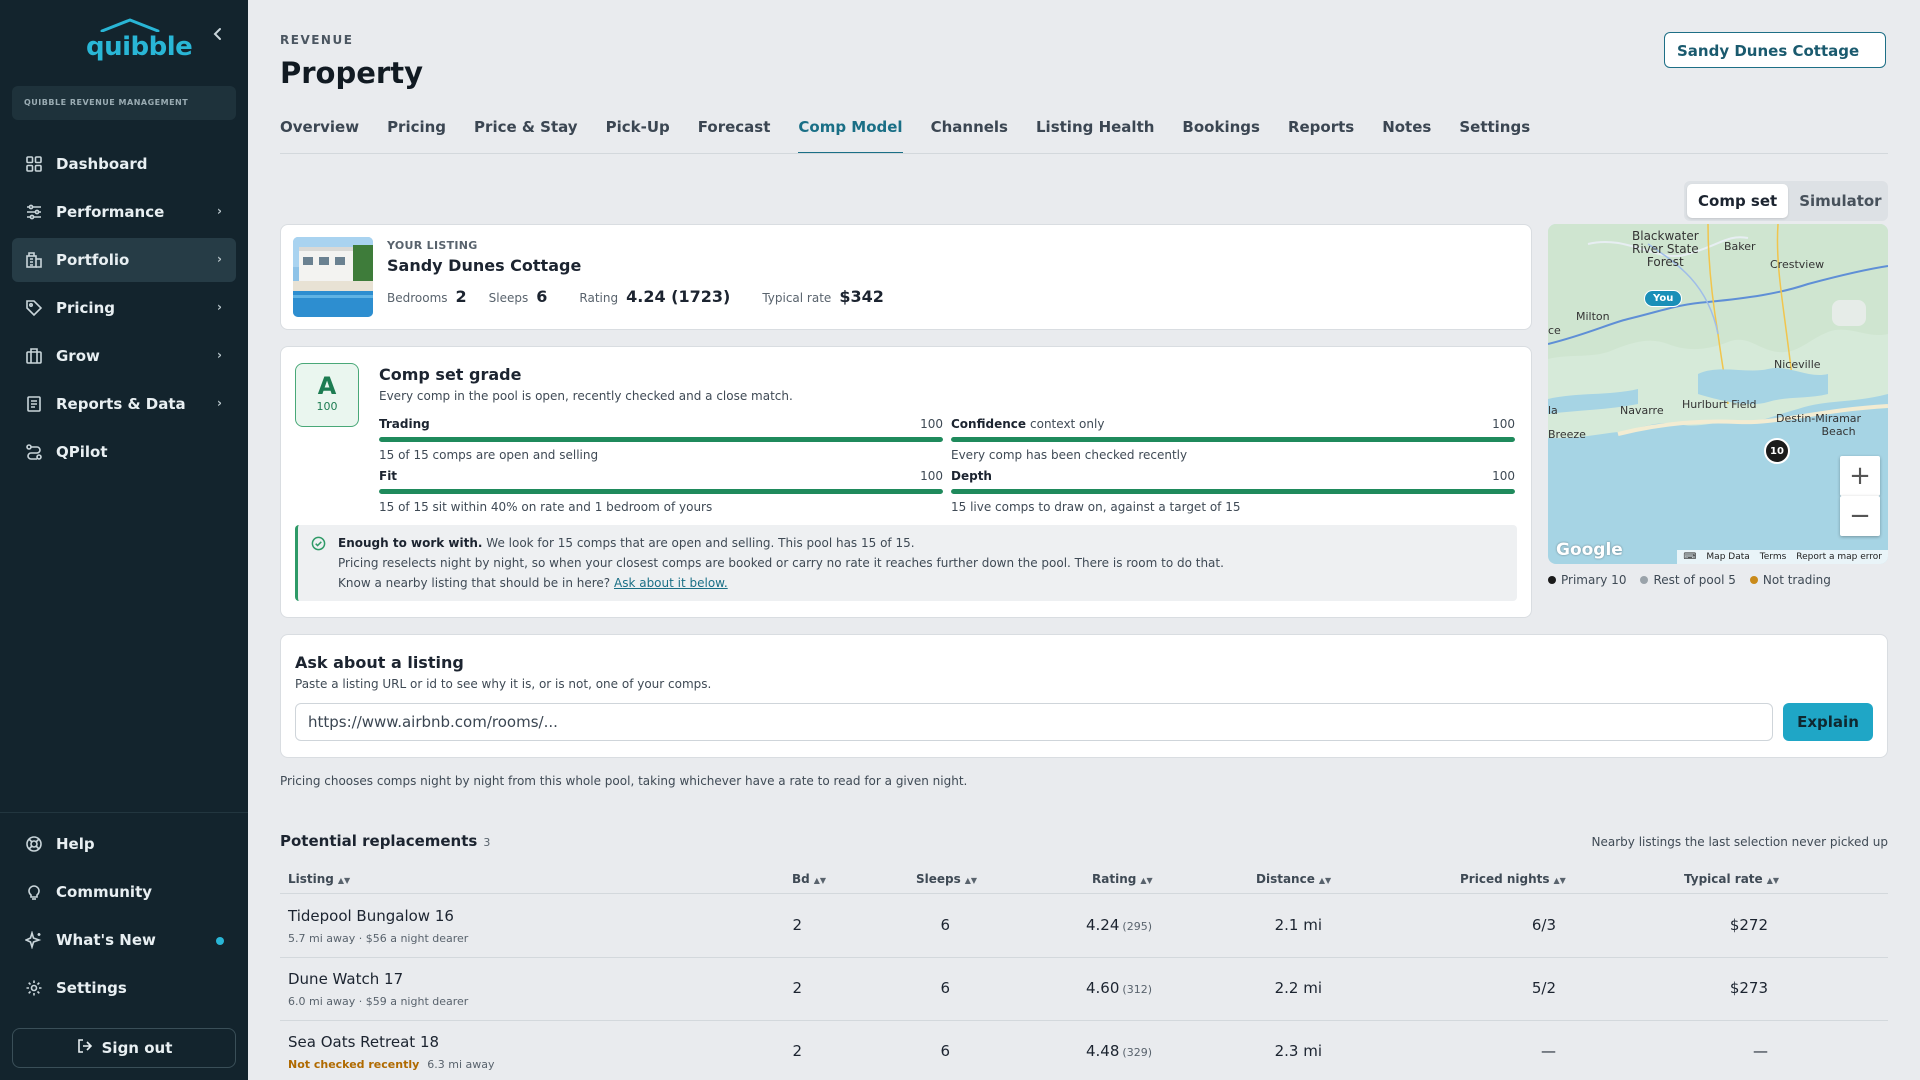  Describe the element at coordinates (1773, 557) in the screenshot. I see `terms-link: Terms` at that location.